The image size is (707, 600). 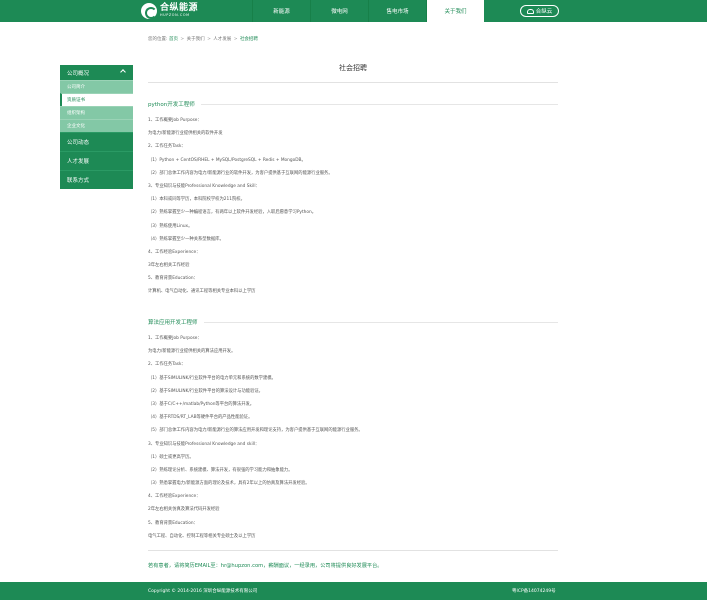 I want to click on chevron-up-icon, so click(x=123, y=72).